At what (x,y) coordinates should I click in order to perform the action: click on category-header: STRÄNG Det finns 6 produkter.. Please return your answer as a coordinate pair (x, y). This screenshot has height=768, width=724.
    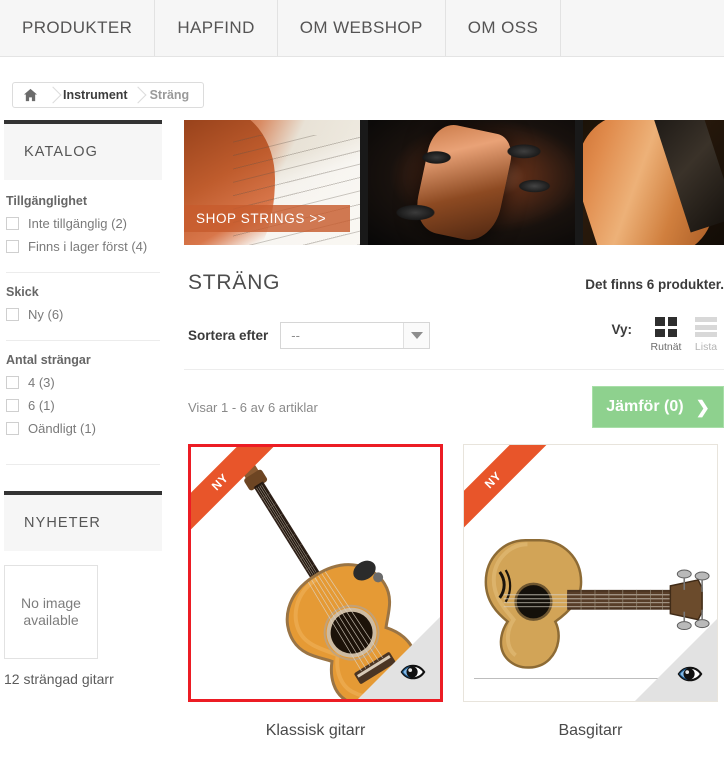
    Looking at the image, I should click on (454, 270).